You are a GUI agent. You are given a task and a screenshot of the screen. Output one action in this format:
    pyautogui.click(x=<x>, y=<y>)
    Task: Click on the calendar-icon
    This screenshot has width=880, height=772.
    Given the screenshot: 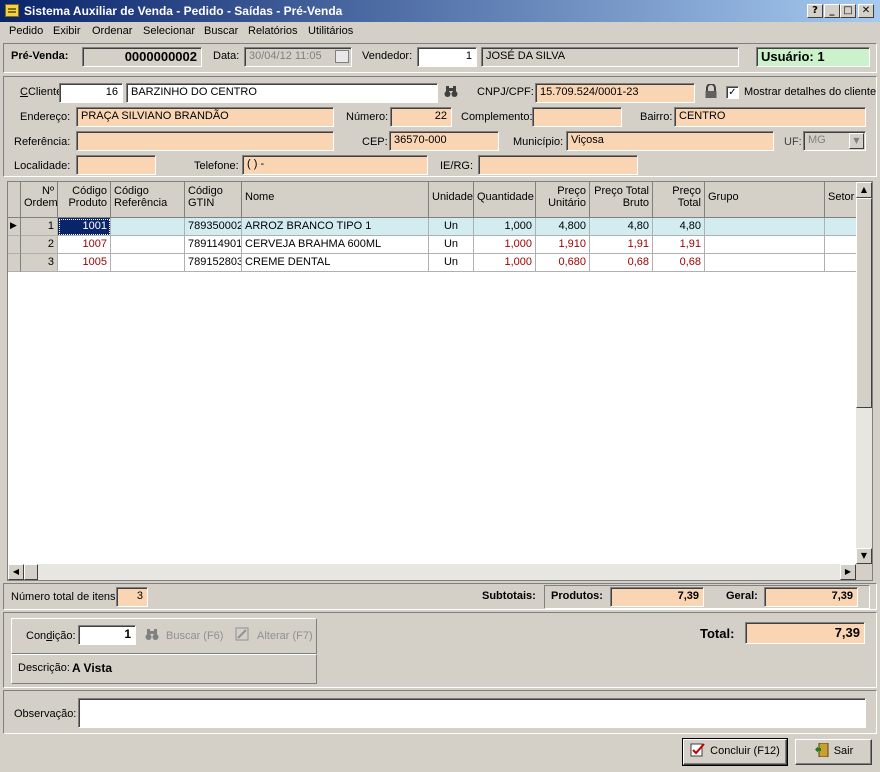 What is the action you would take?
    pyautogui.click(x=342, y=56)
    